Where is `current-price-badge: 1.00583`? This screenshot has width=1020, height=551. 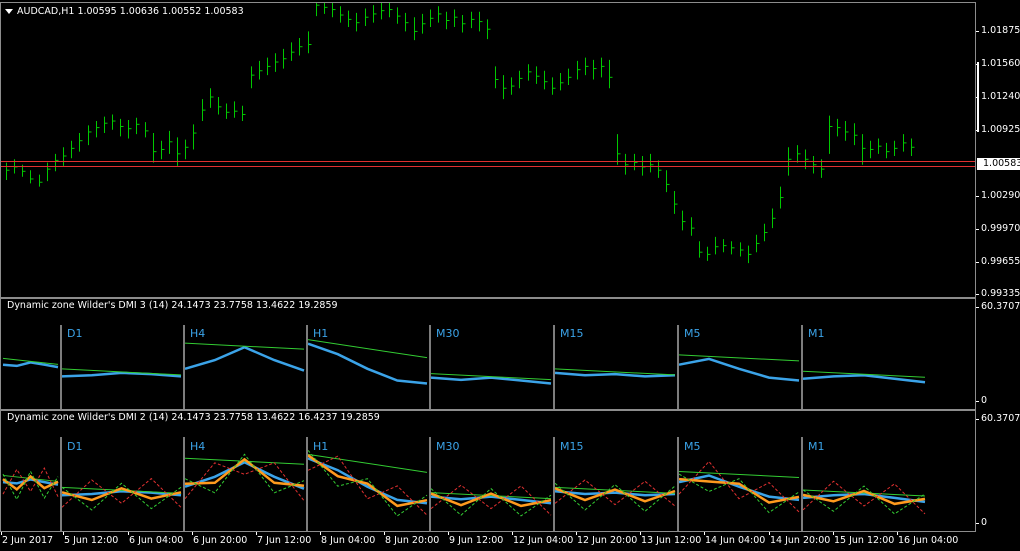
current-price-badge: 1.00583 is located at coordinates (998, 164).